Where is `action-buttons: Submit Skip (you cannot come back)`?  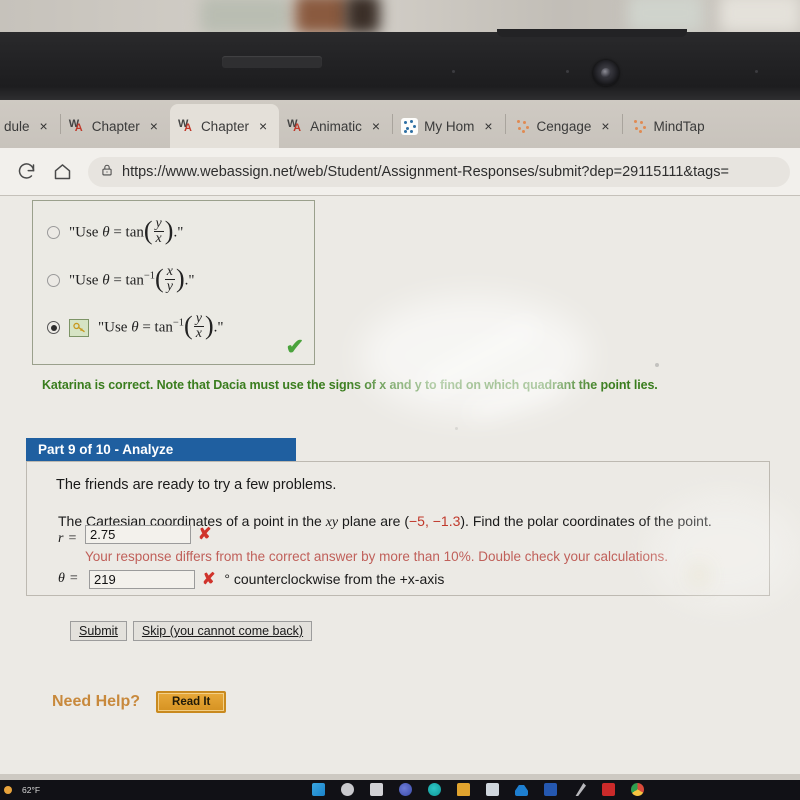 action-buttons: Submit Skip (you cannot come back) is located at coordinates (191, 631).